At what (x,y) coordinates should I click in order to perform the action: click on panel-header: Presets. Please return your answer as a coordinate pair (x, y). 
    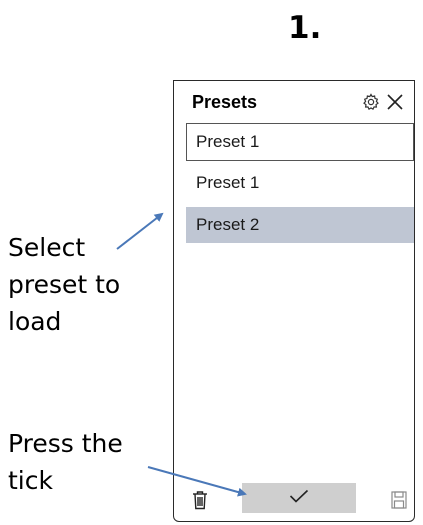
    Looking at the image, I should click on (301, 103).